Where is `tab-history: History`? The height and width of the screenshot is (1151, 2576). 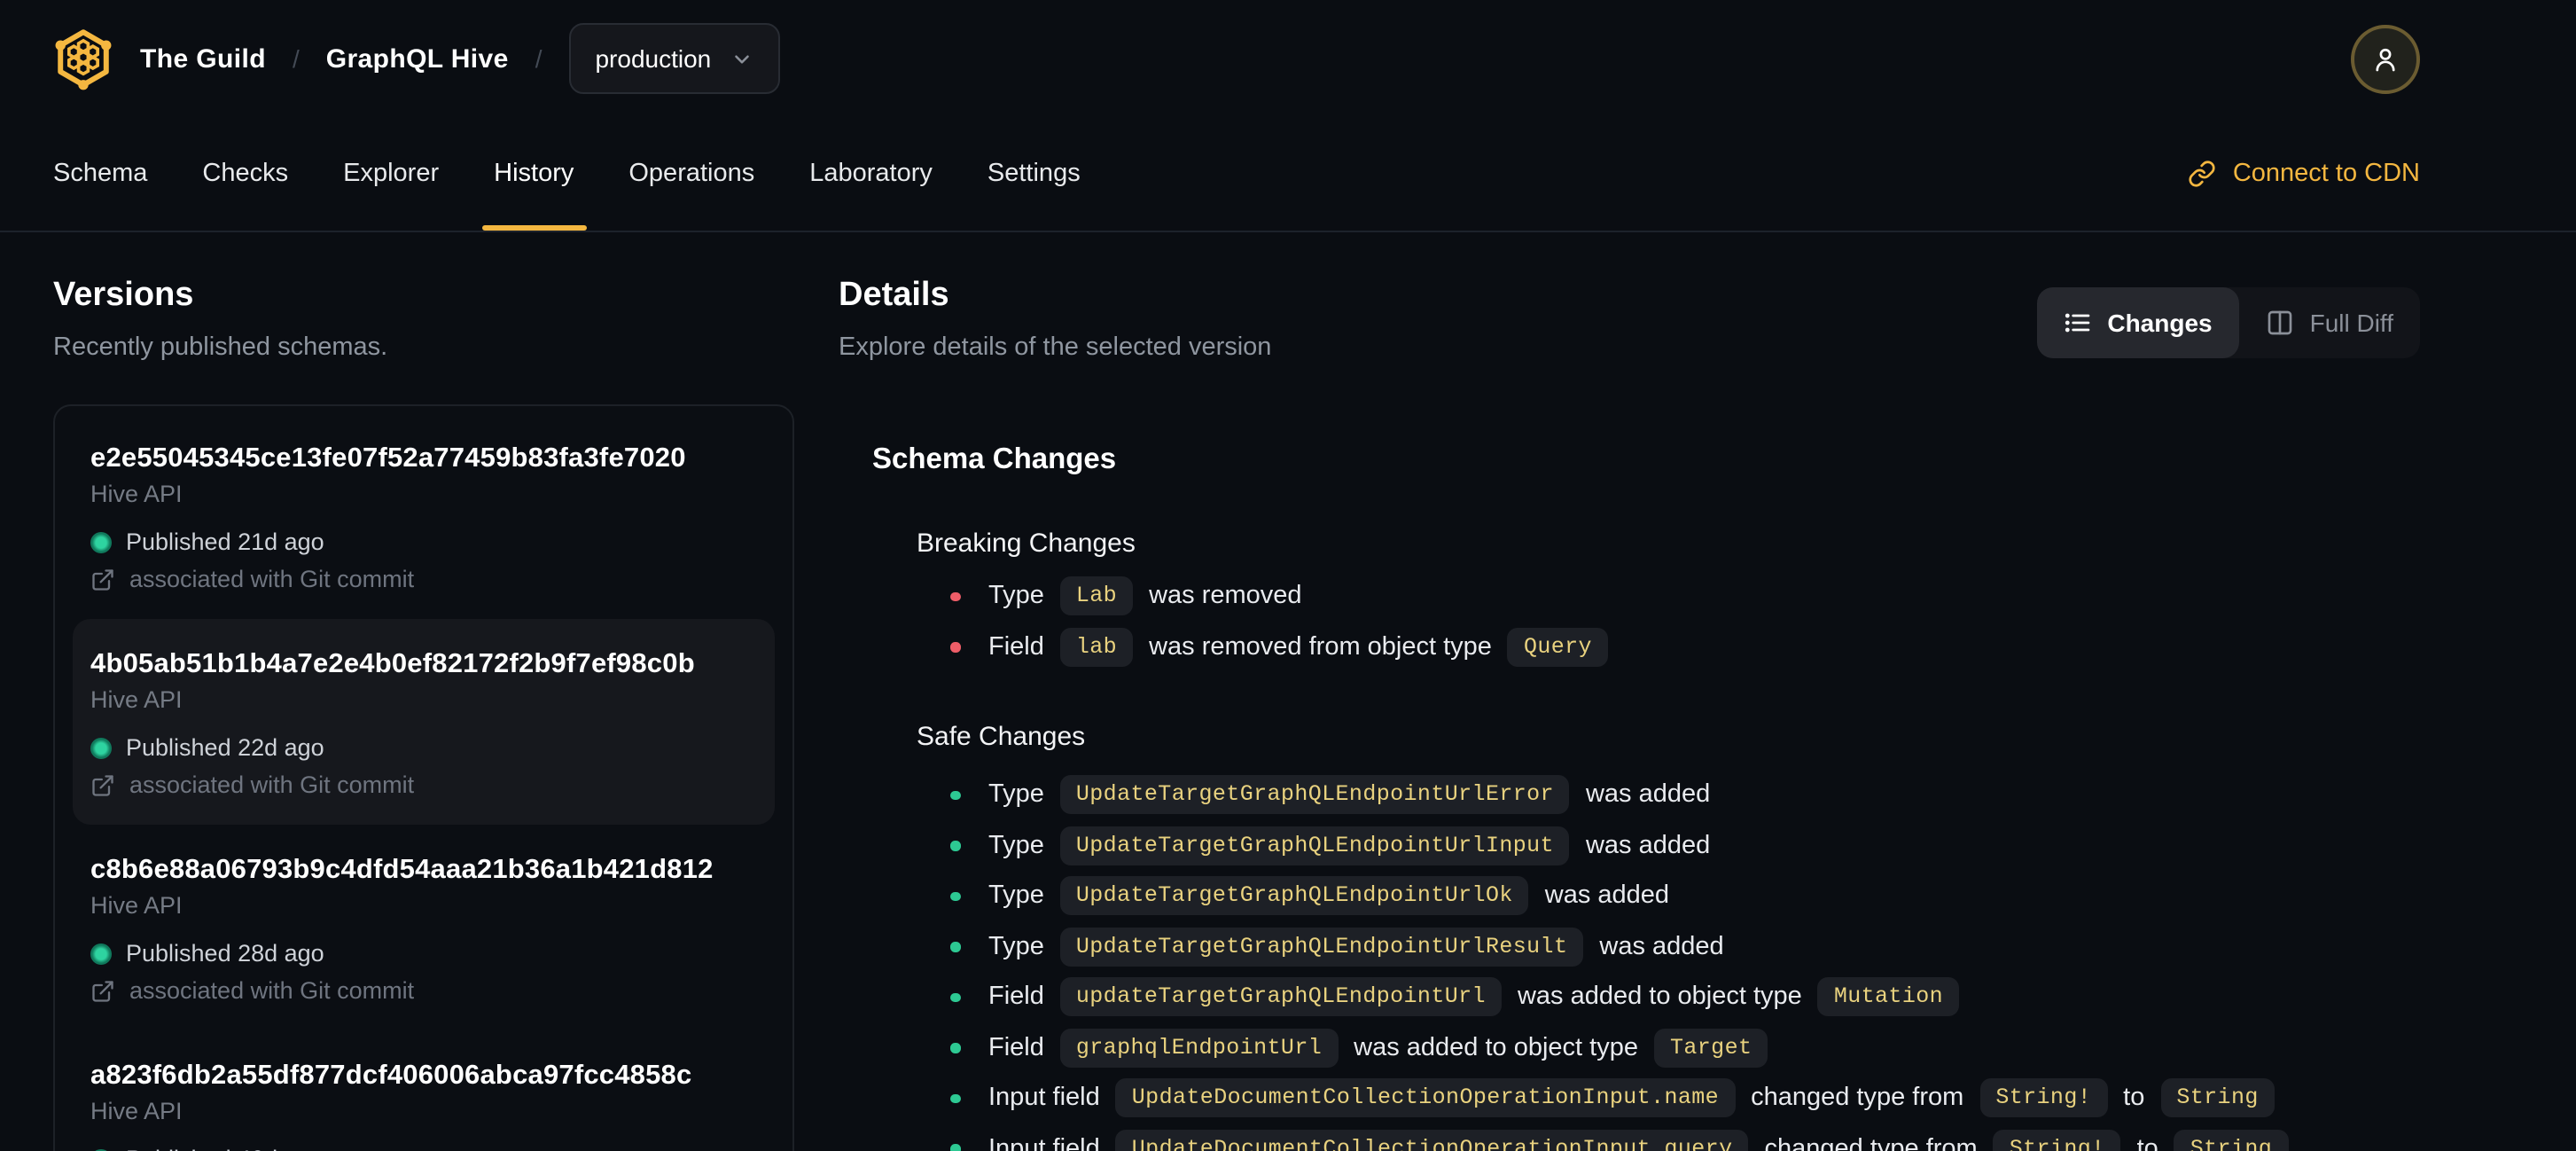 tab-history: History is located at coordinates (534, 174).